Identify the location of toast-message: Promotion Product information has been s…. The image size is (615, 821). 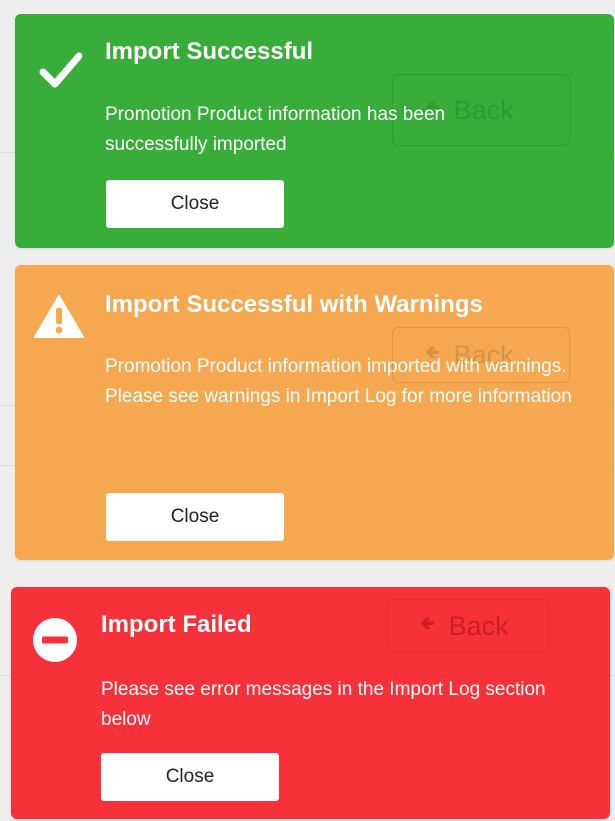
(275, 129).